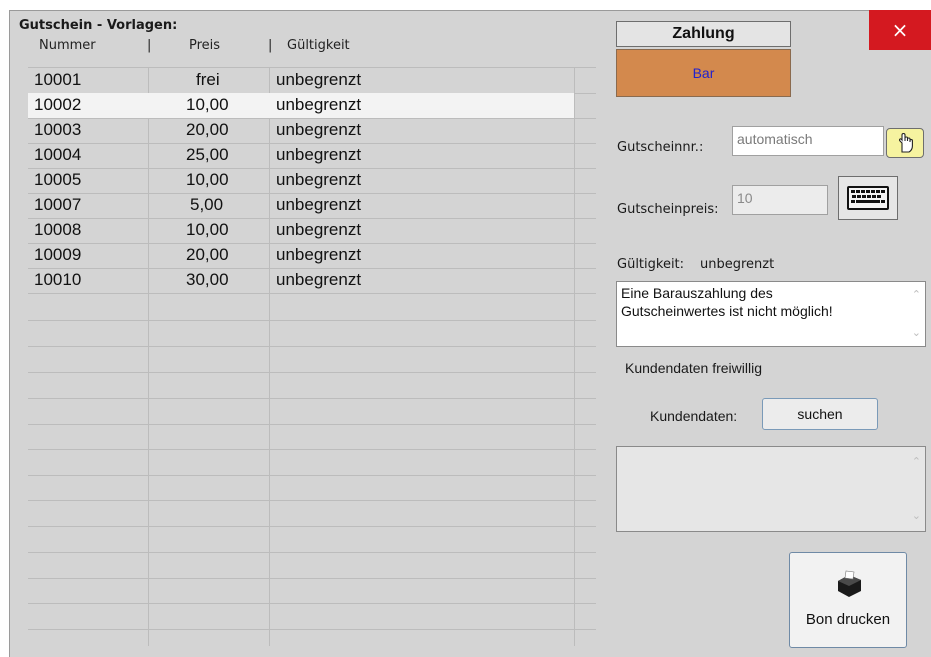  I want to click on table-row: 10007 5,00 unbegrenzt, so click(312, 205).